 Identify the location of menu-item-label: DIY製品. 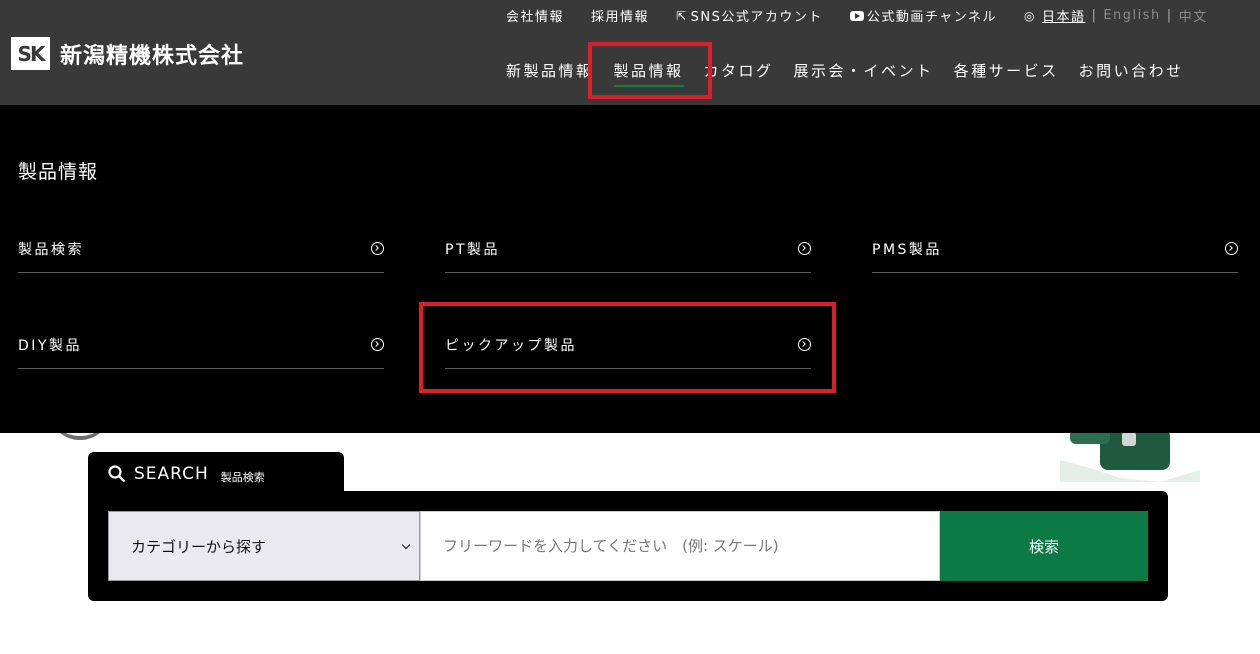
(50, 345).